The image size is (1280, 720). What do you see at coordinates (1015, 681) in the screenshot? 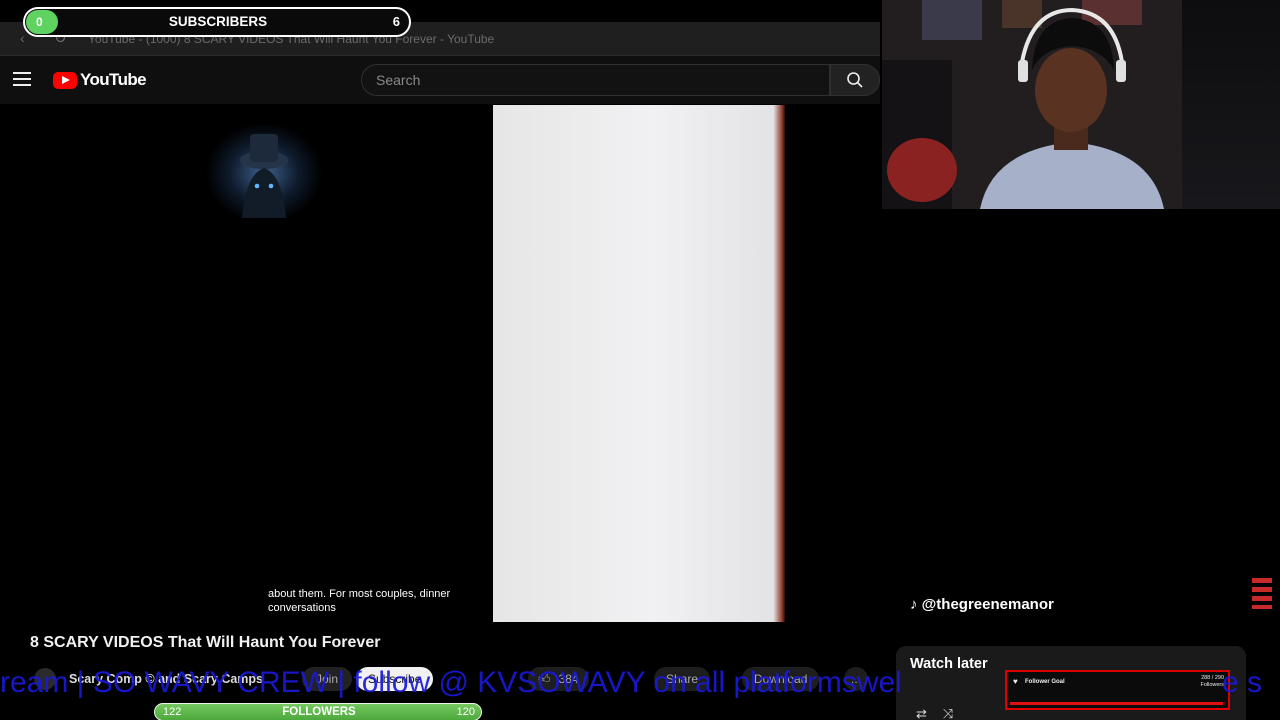
I see `heart-icon: ♥` at bounding box center [1015, 681].